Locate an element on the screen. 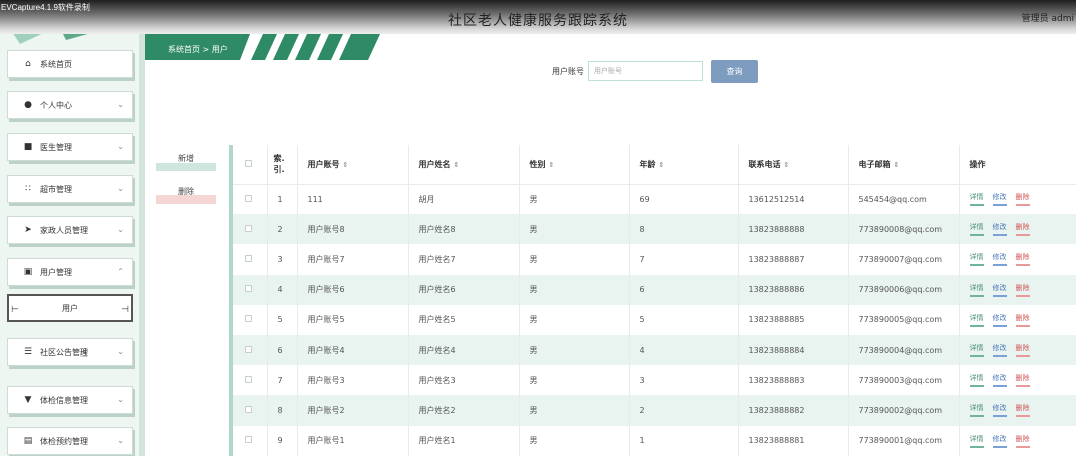 The height and width of the screenshot is (456, 1076). cell-phone: 13823888885 is located at coordinates (793, 319).